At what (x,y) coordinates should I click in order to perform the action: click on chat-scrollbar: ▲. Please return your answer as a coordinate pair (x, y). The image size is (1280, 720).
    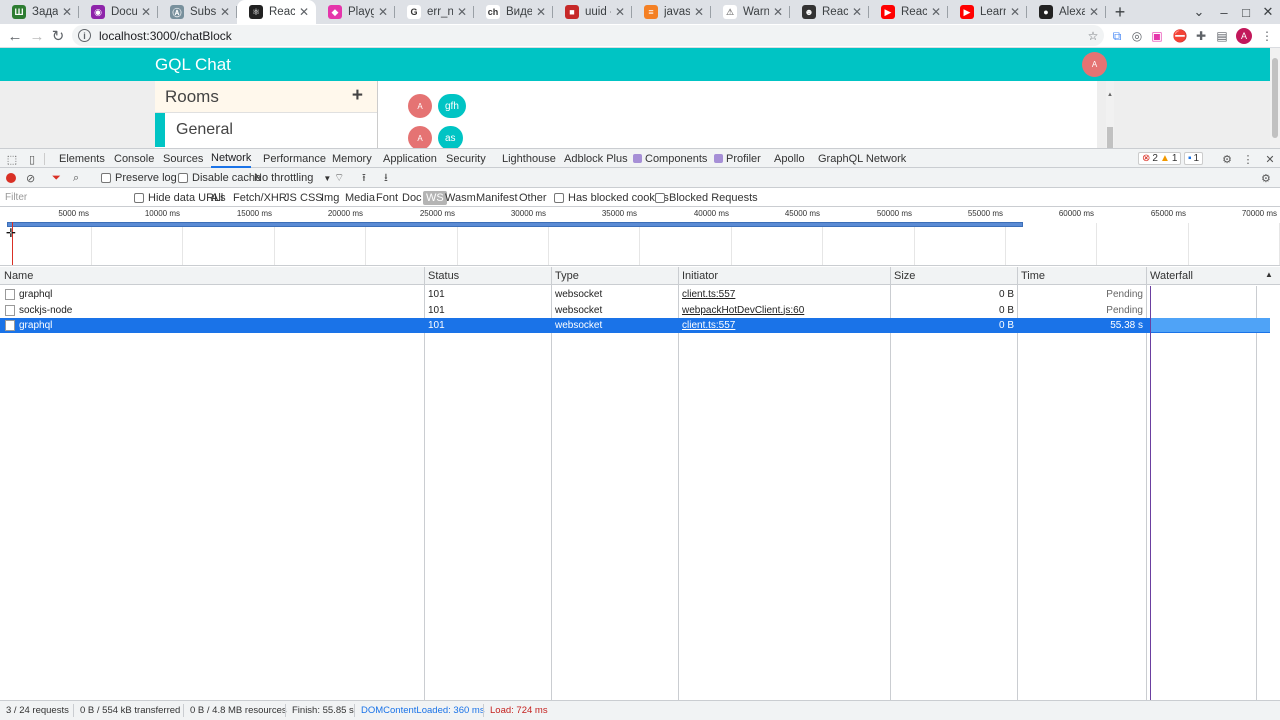
    Looking at the image, I should click on (1110, 114).